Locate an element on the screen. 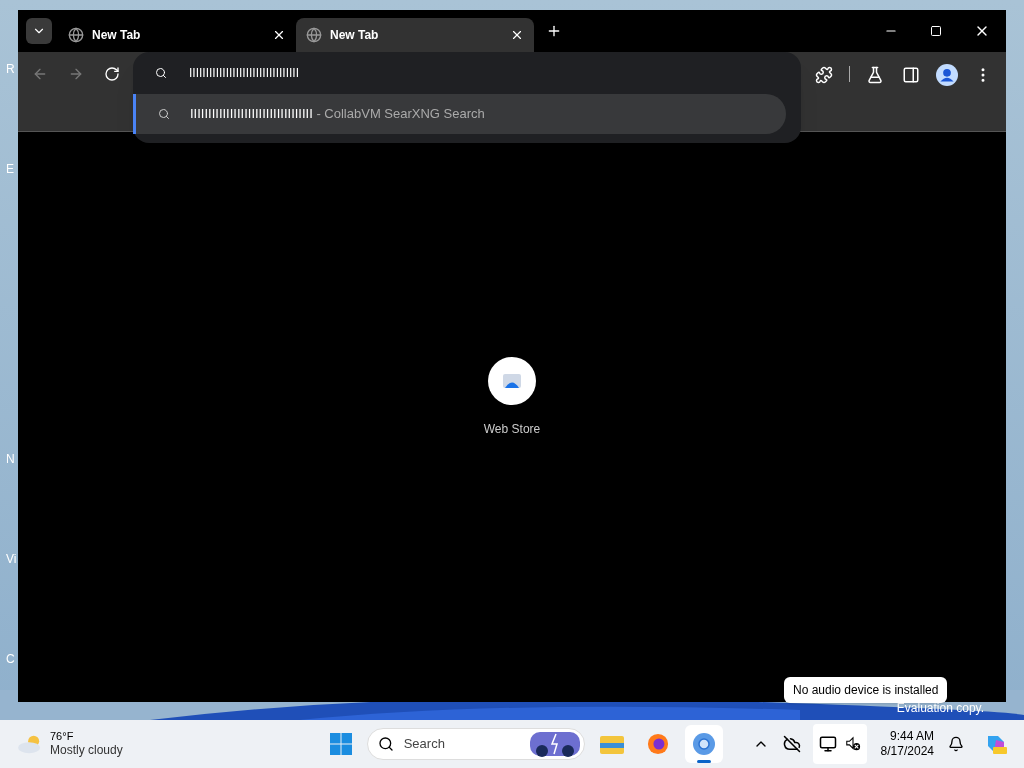  web-store-icon is located at coordinates (512, 380).